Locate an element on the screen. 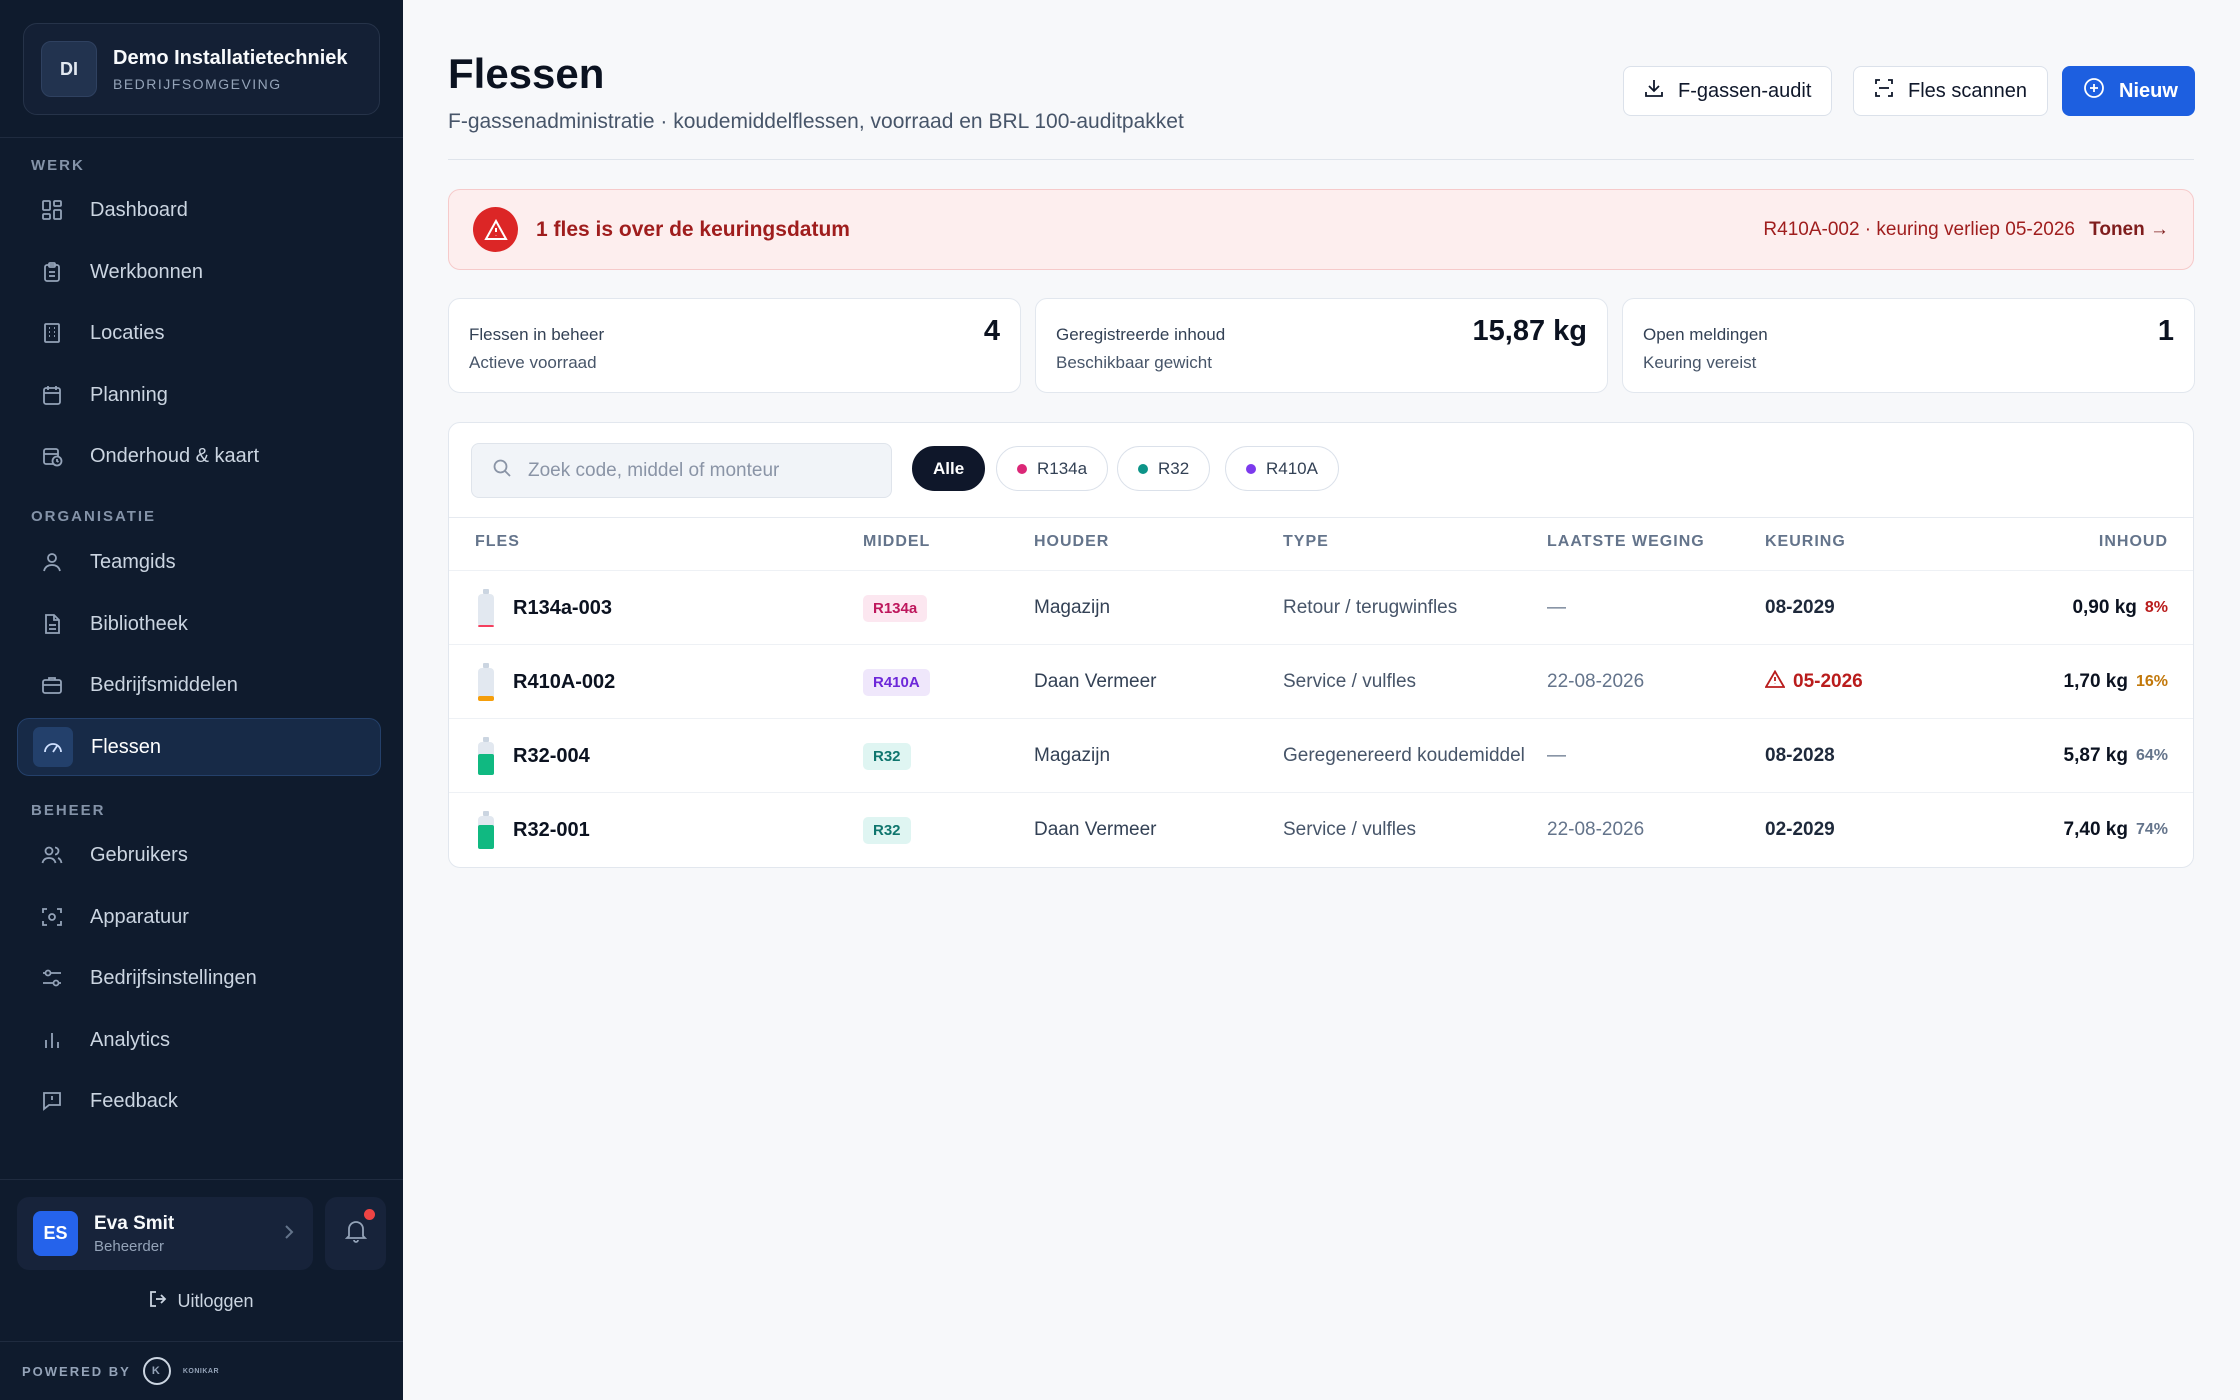 The image size is (2240, 1400). sidebar-item-werkbonnen: Werkbonnen is located at coordinates (199, 272).